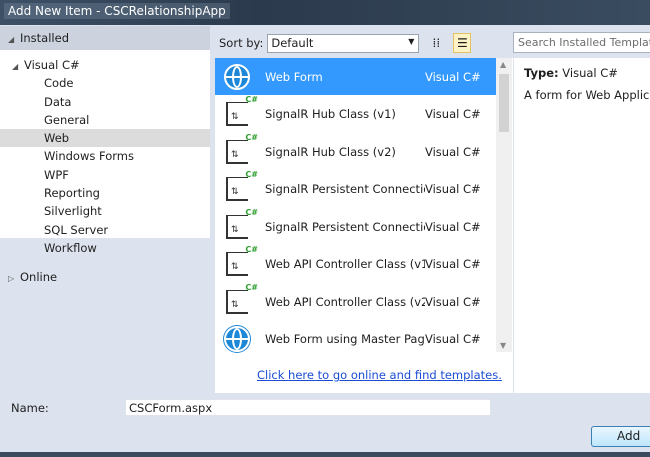  I want to click on template-name: Web Form, so click(294, 76).